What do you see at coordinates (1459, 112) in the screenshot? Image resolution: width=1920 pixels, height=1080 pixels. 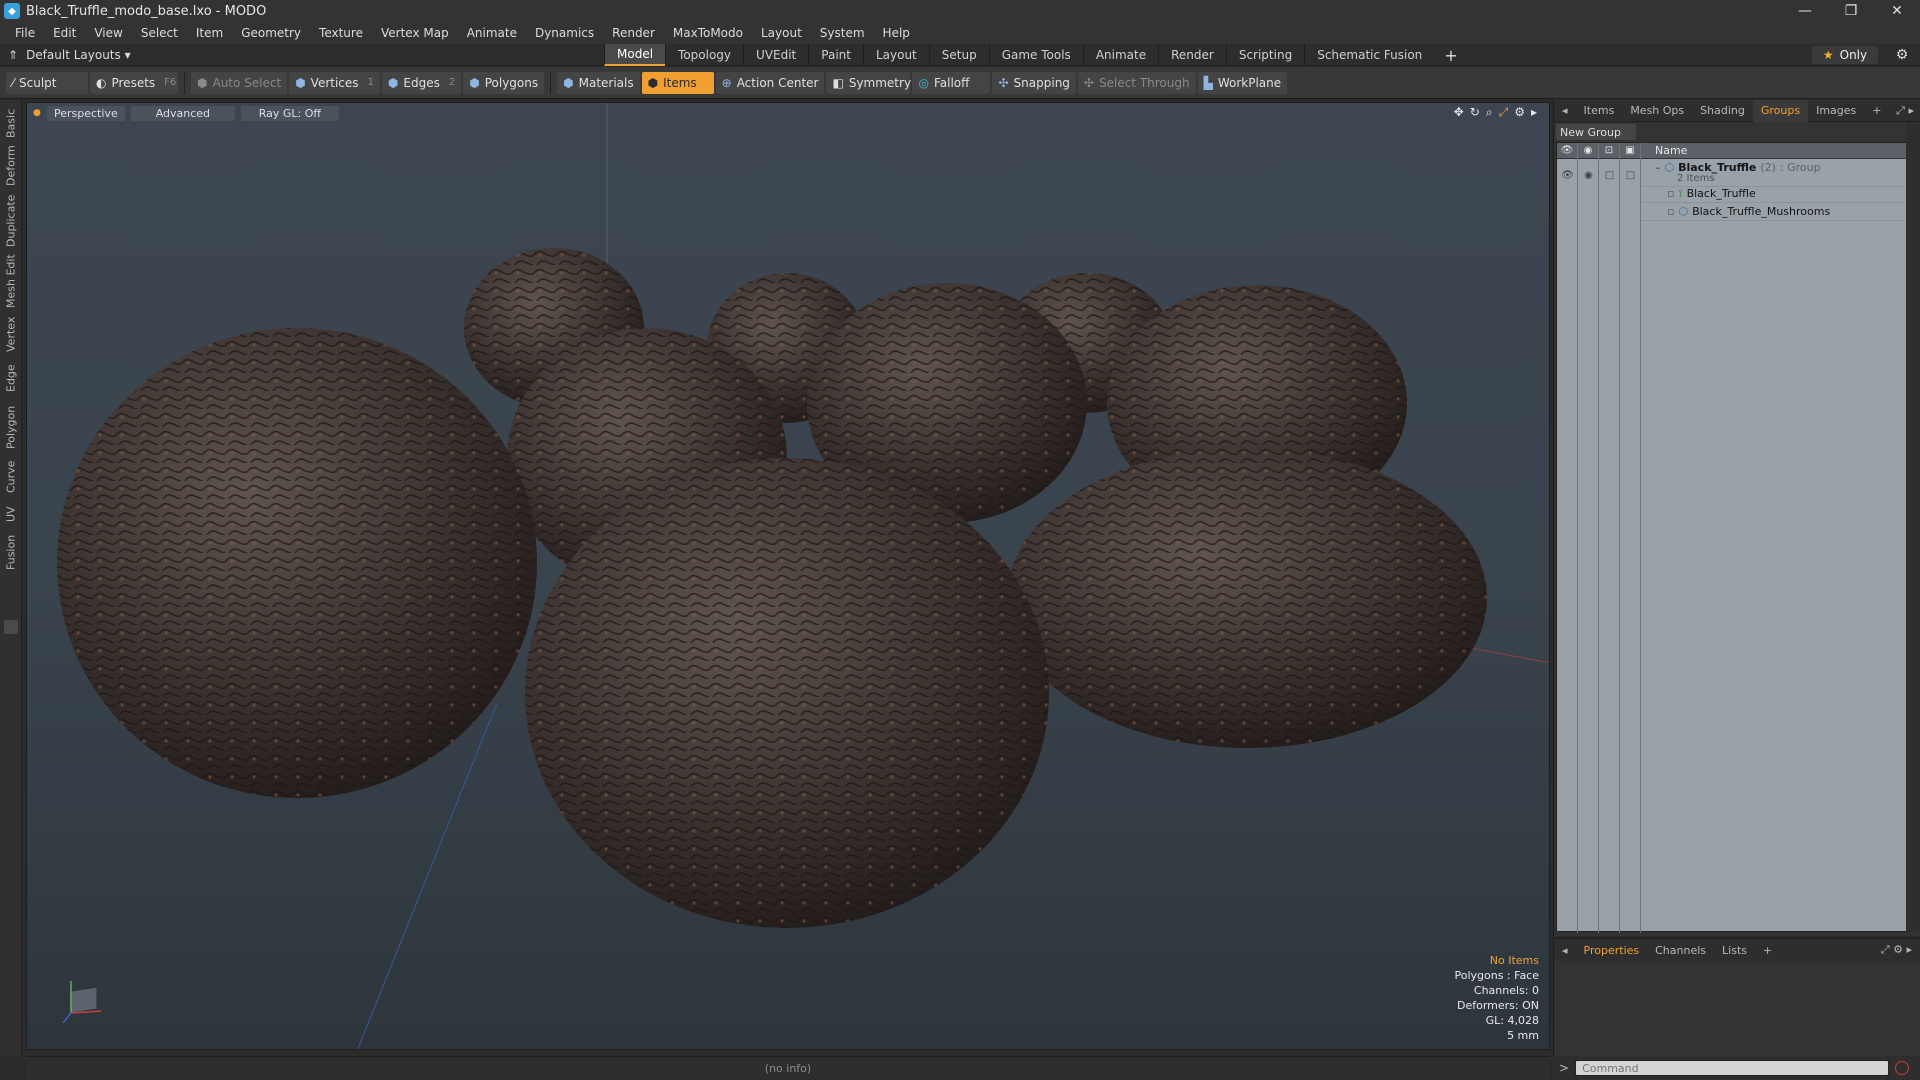 I see `pan-icon: ✥` at bounding box center [1459, 112].